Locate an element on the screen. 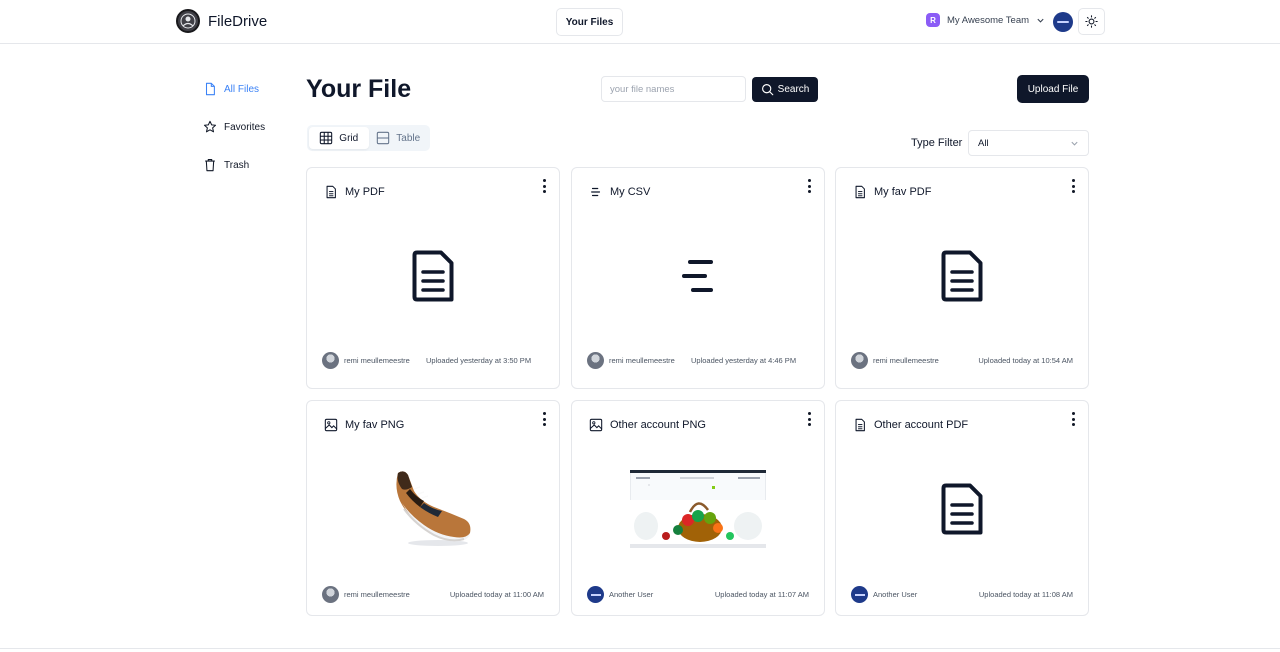 The height and width of the screenshot is (652, 1280). upload-time: Uploaded today at 11:00 AM is located at coordinates (496, 594).